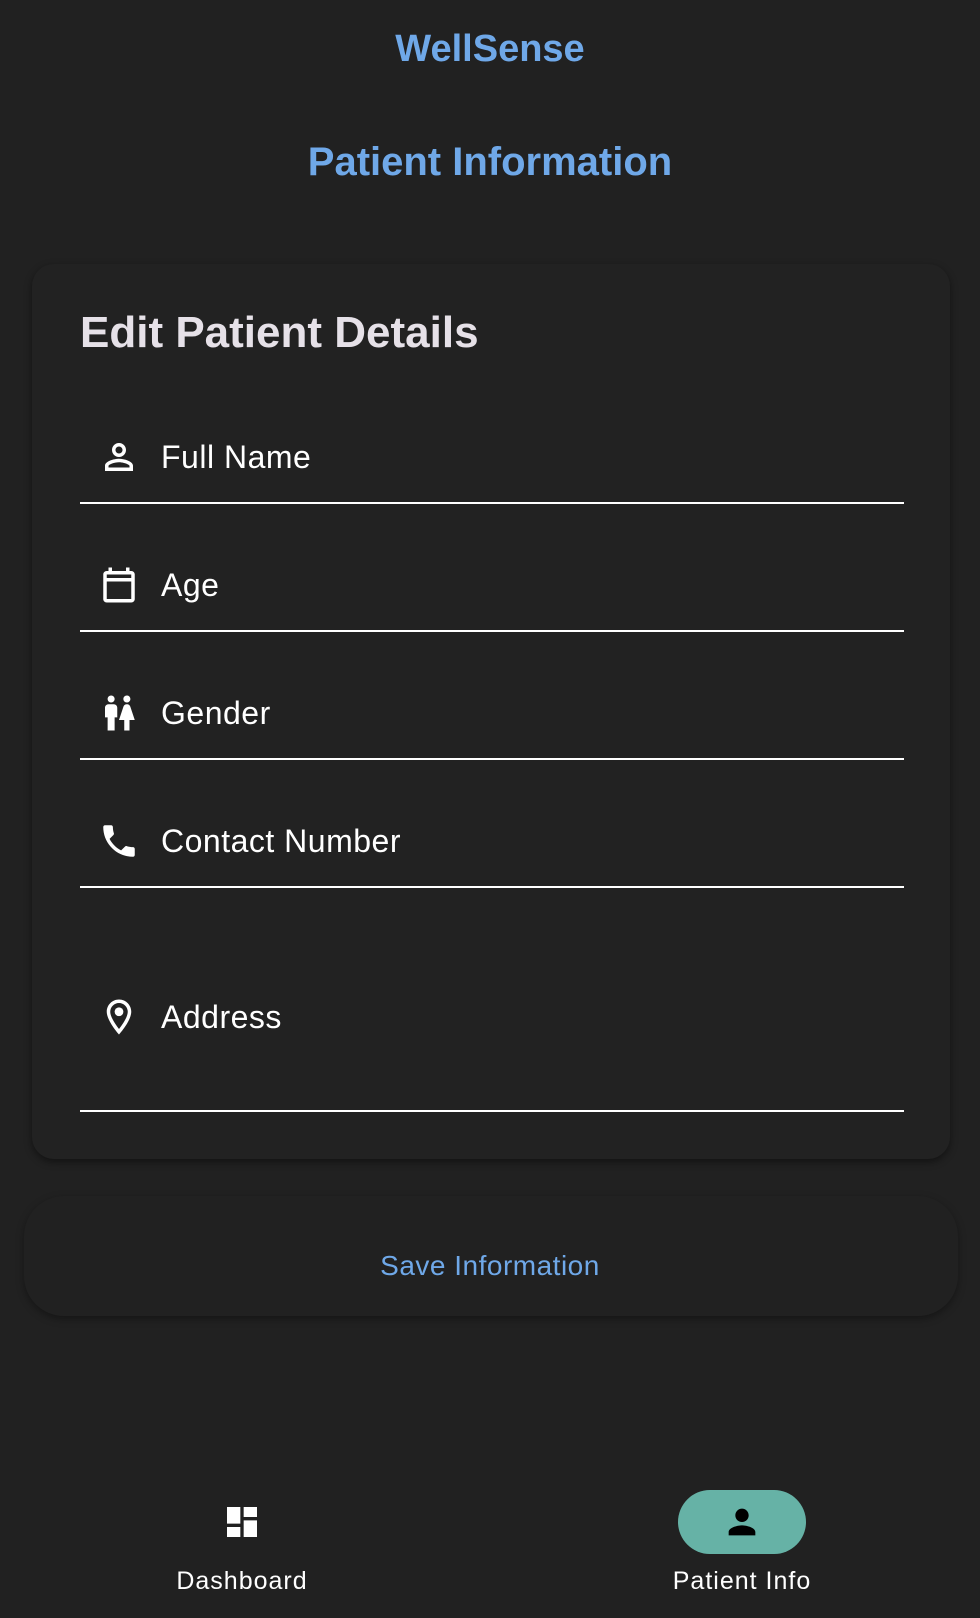 This screenshot has width=980, height=1618. I want to click on form-title: Edit Patient Details, so click(279, 332).